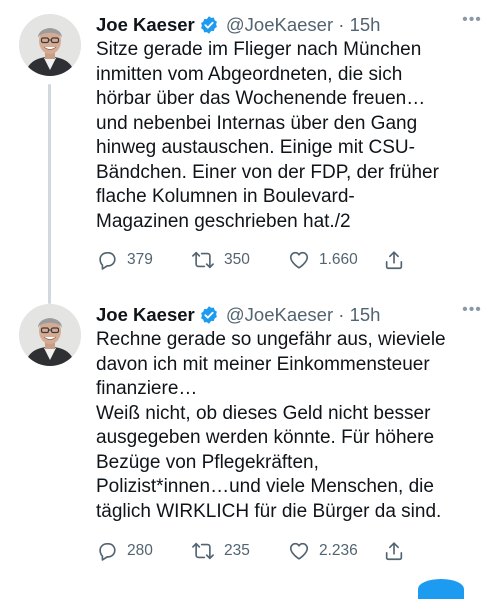  What do you see at coordinates (261, 260) in the screenshot?
I see `tweet-actions: 379 350 1.660` at bounding box center [261, 260].